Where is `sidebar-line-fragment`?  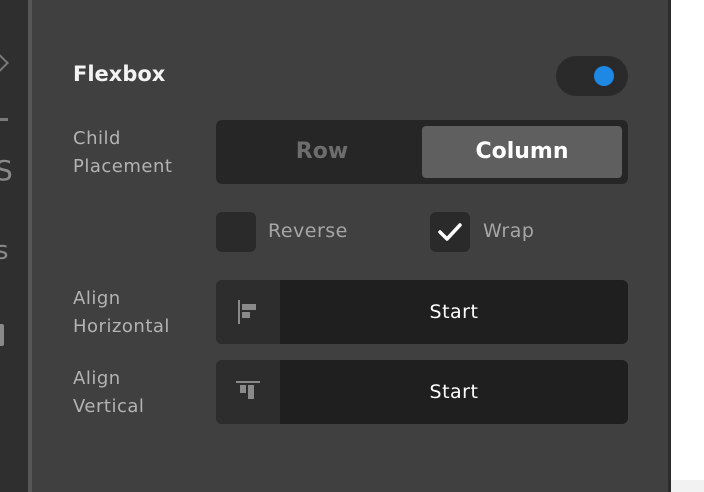
sidebar-line-fragment is located at coordinates (4, 119).